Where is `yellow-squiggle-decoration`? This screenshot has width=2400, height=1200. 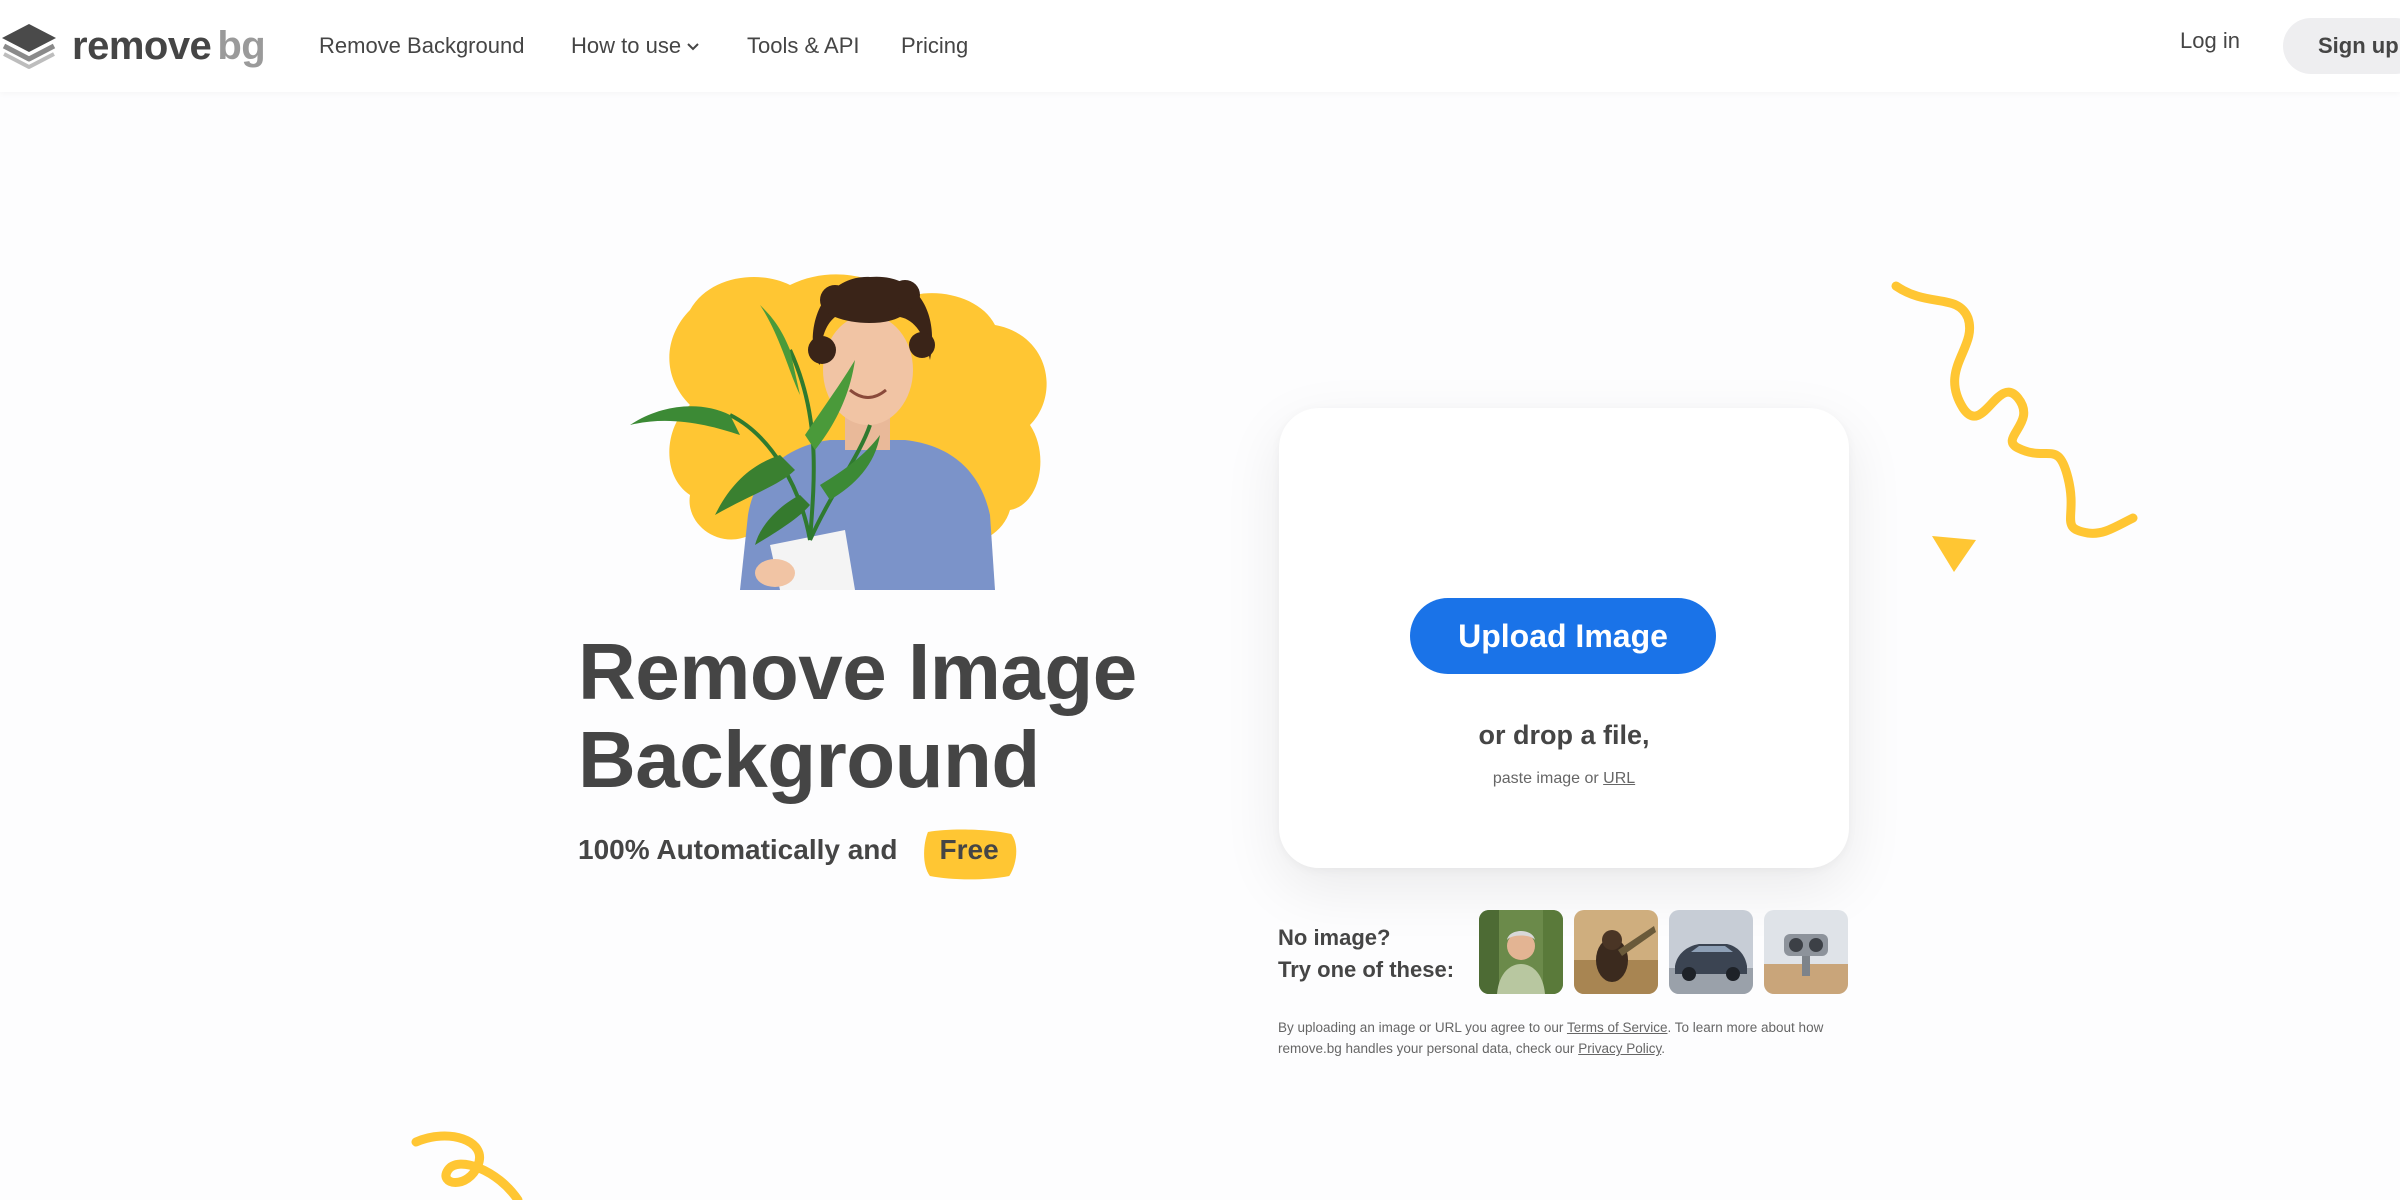 yellow-squiggle-decoration is located at coordinates (2014, 409).